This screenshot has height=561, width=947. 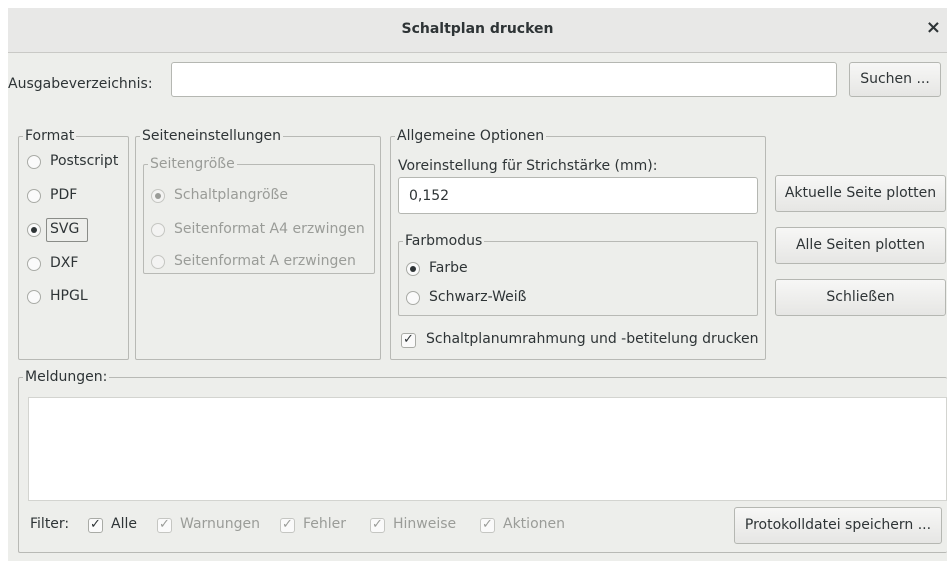 What do you see at coordinates (448, 268) in the screenshot?
I see `radio-label: Farbe` at bounding box center [448, 268].